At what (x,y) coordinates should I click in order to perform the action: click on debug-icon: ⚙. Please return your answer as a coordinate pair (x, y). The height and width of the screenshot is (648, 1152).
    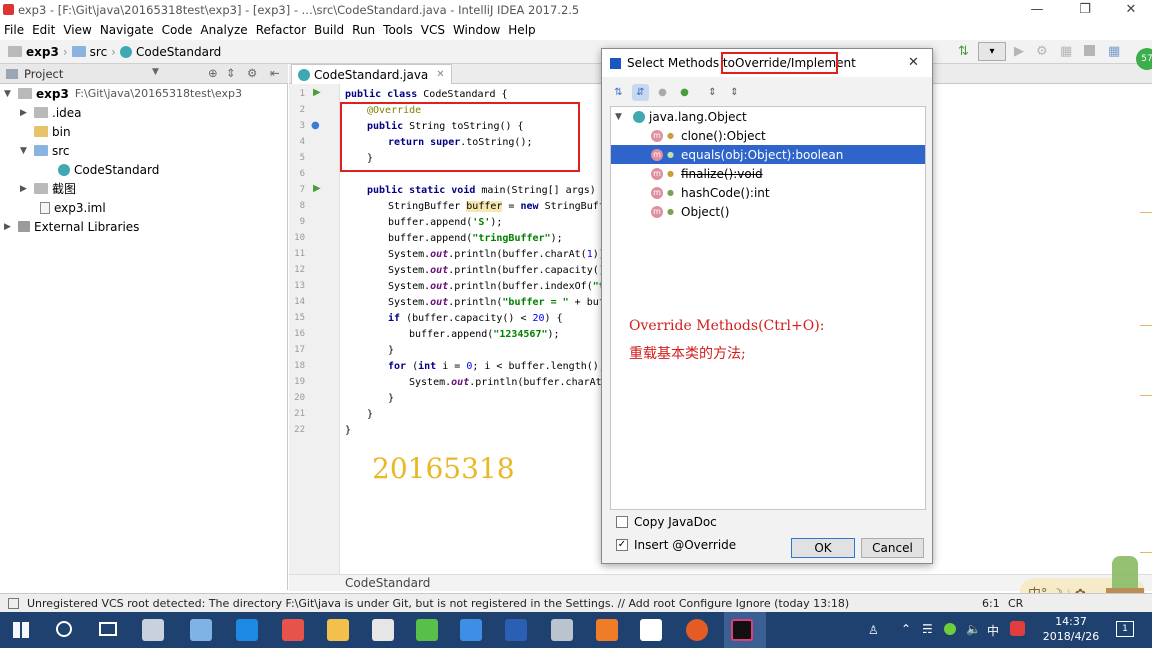
    Looking at the image, I should click on (1042, 51).